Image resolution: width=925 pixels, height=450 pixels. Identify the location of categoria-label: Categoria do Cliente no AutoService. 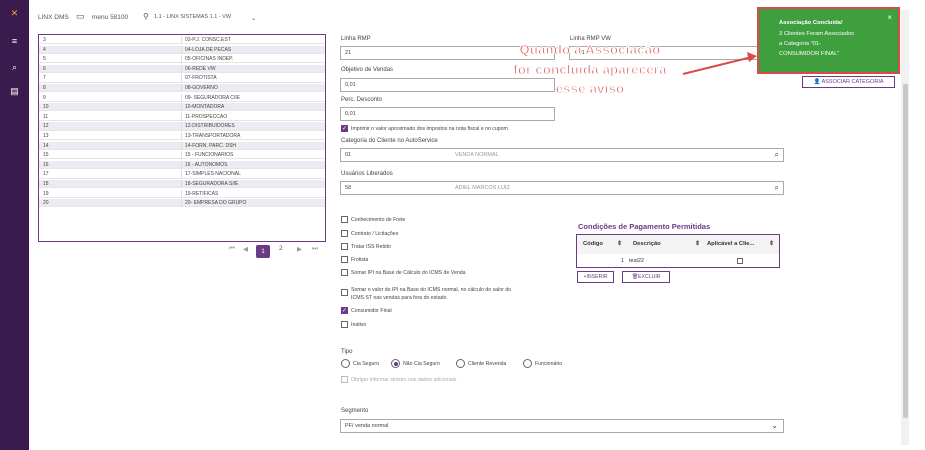
(389, 141).